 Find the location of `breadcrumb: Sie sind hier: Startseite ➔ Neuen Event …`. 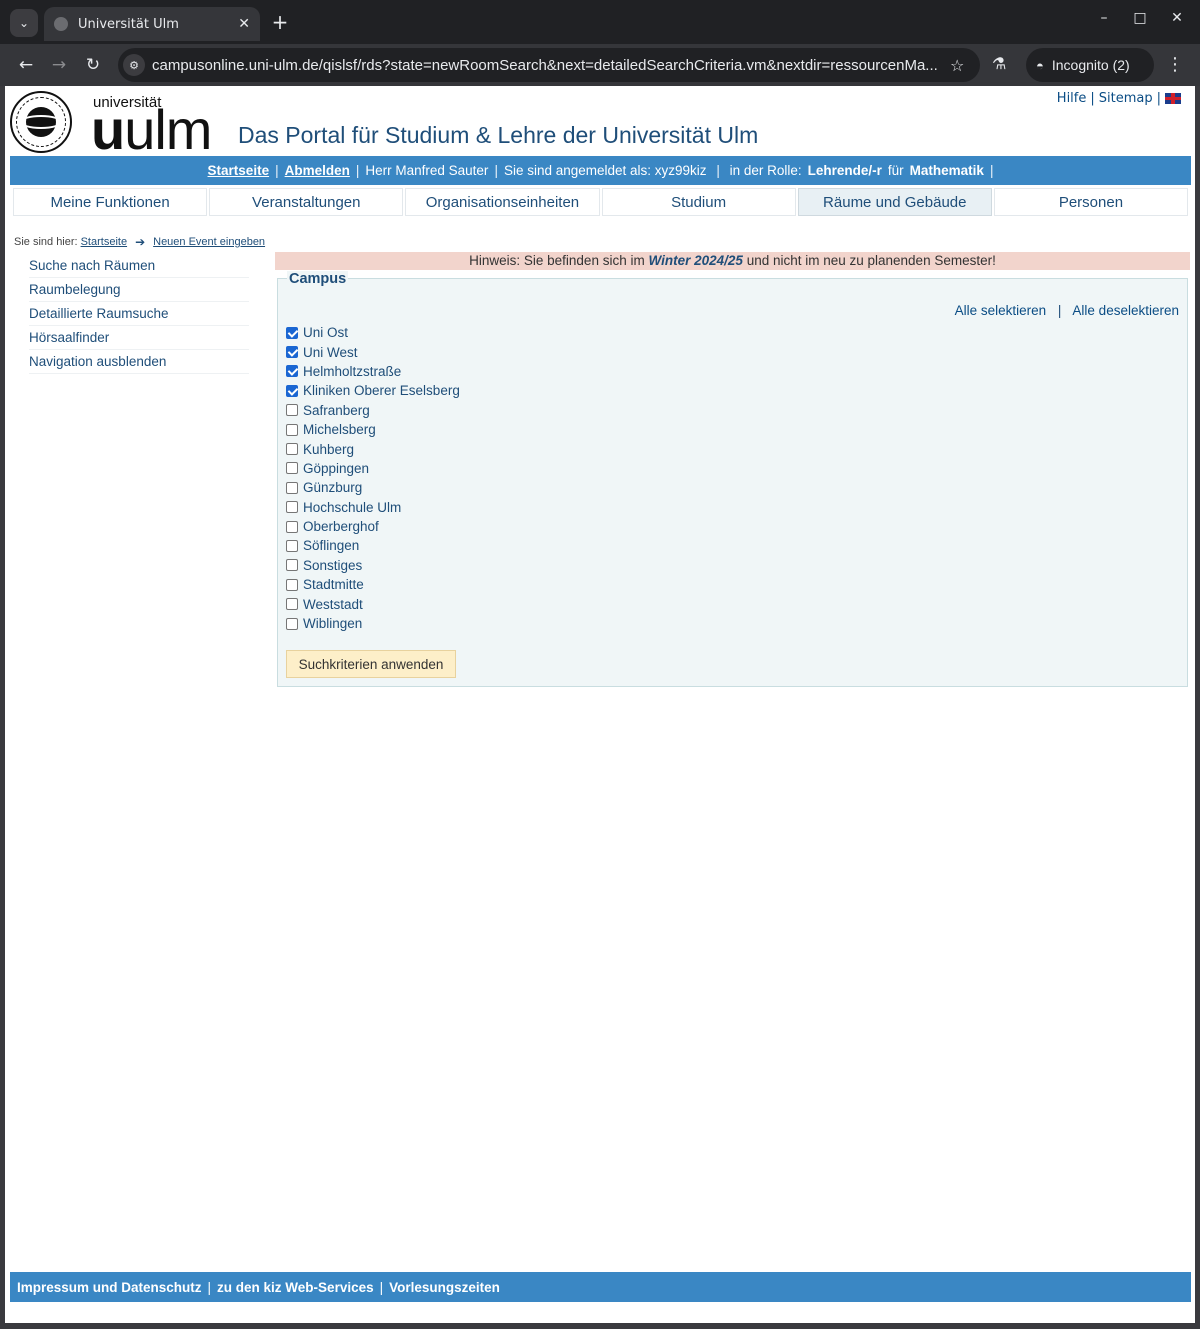

breadcrumb: Sie sind hier: Startseite ➔ Neuen Event … is located at coordinates (139, 242).